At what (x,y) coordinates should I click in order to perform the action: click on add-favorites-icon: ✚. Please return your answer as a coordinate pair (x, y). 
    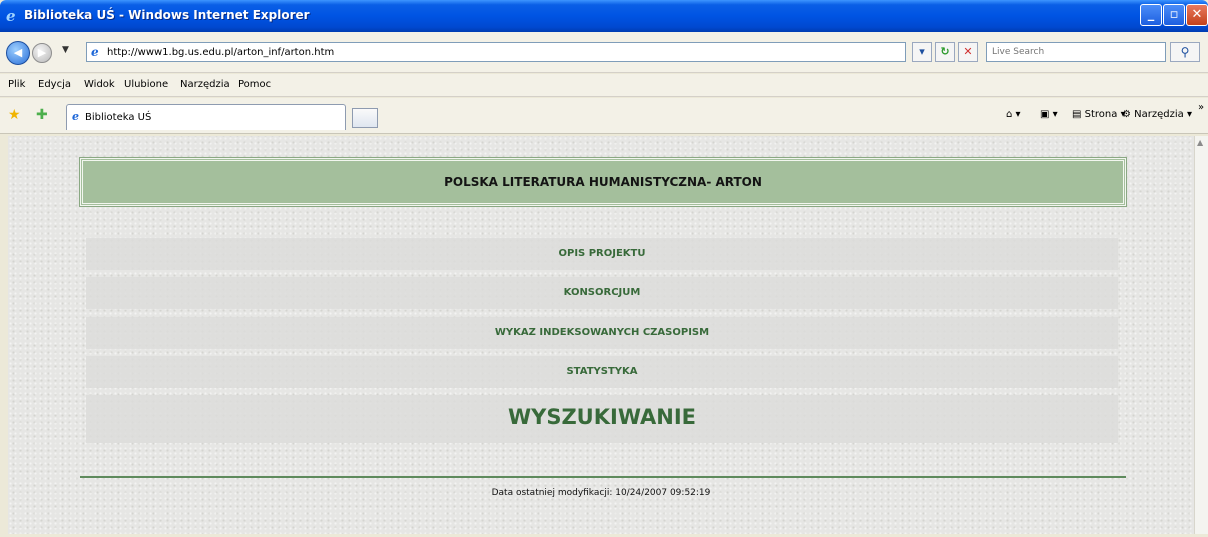
    Looking at the image, I should click on (42, 115).